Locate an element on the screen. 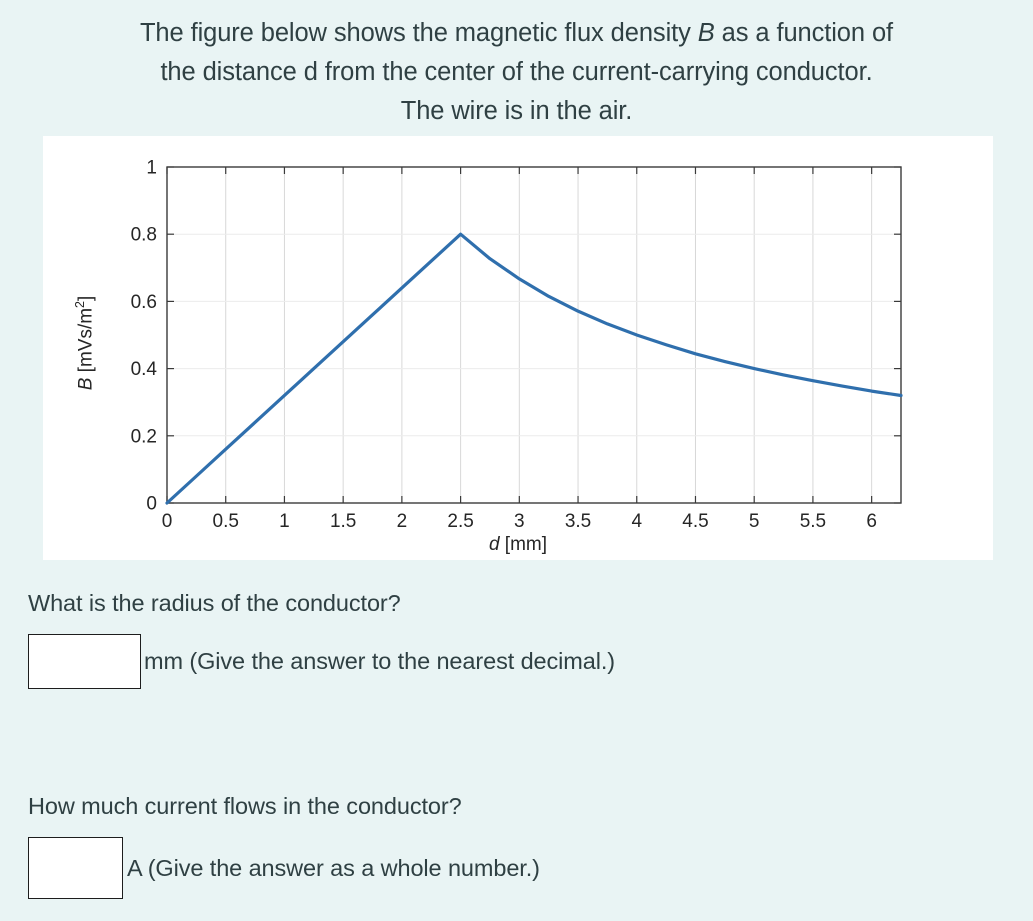 The image size is (1033, 921). y-axis-label-exponent: 2 is located at coordinates (79, 304).